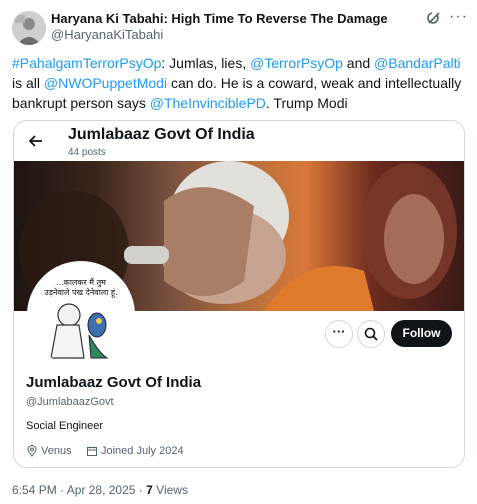 The height and width of the screenshot is (504, 477). What do you see at coordinates (434, 18) in the screenshot?
I see `grok-icon` at bounding box center [434, 18].